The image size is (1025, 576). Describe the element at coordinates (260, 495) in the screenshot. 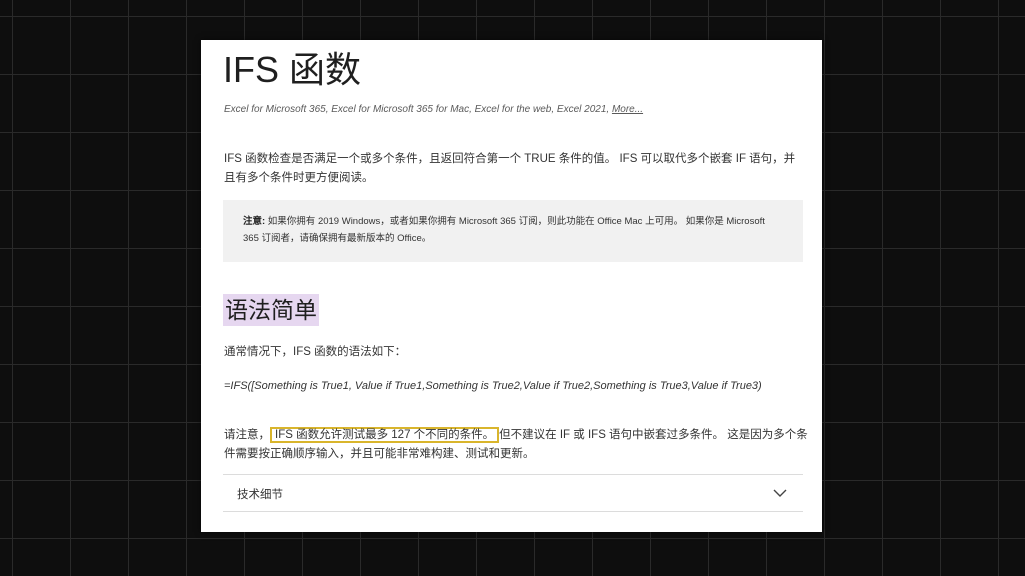

I see `accordion-label: 技术细节` at that location.